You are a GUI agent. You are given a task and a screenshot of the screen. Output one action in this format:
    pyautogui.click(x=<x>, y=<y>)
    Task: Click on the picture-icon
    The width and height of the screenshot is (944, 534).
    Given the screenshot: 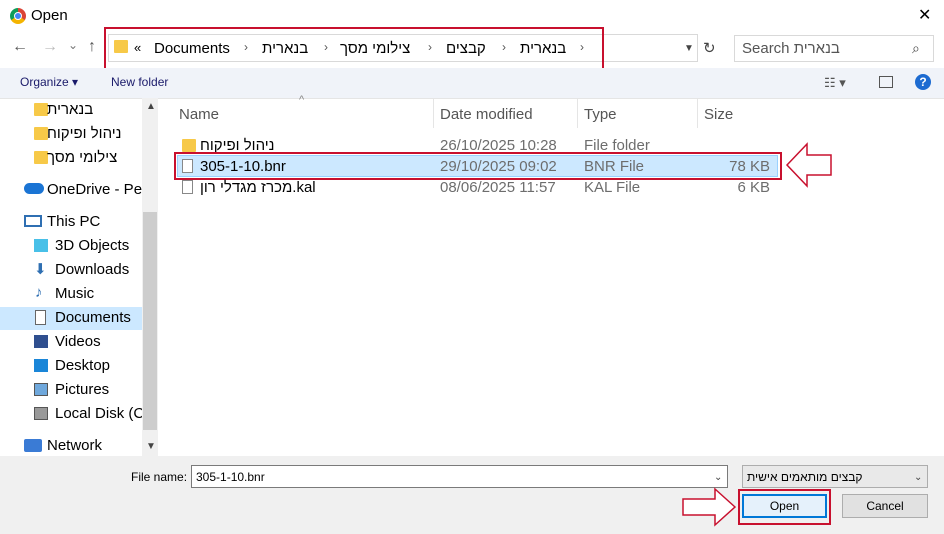 What is the action you would take?
    pyautogui.click(x=41, y=389)
    